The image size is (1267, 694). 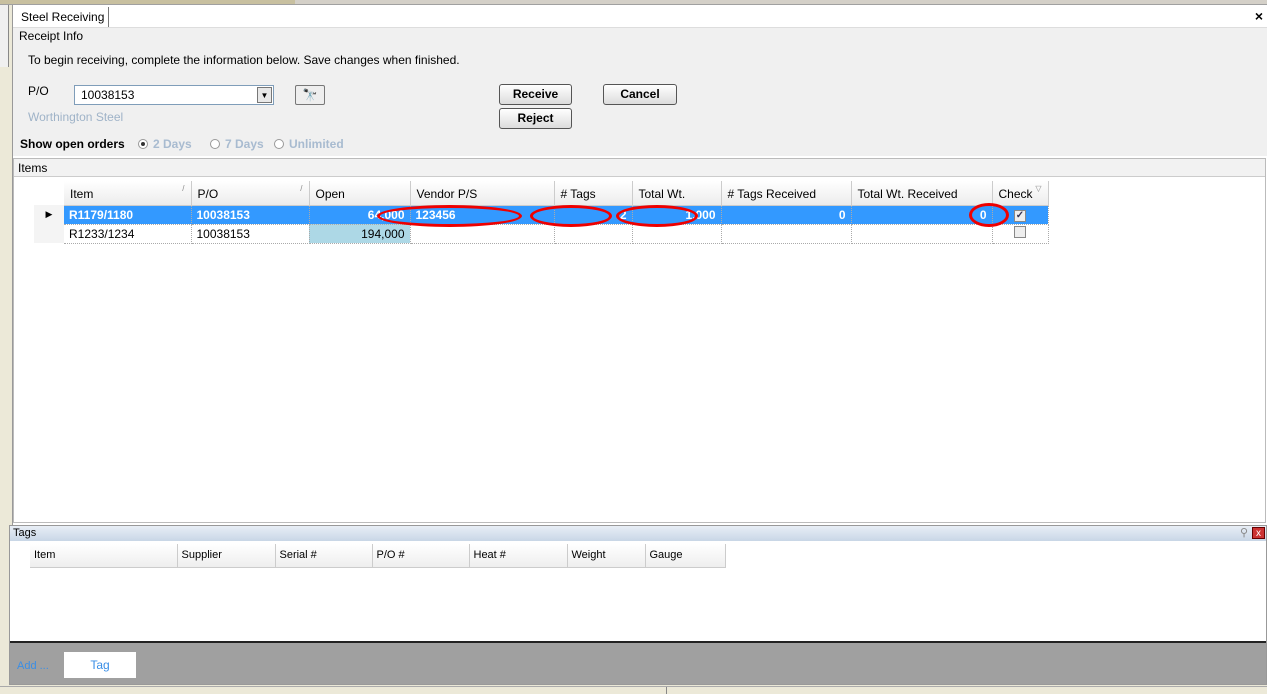 What do you see at coordinates (104, 556) in the screenshot?
I see `col-item: Item` at bounding box center [104, 556].